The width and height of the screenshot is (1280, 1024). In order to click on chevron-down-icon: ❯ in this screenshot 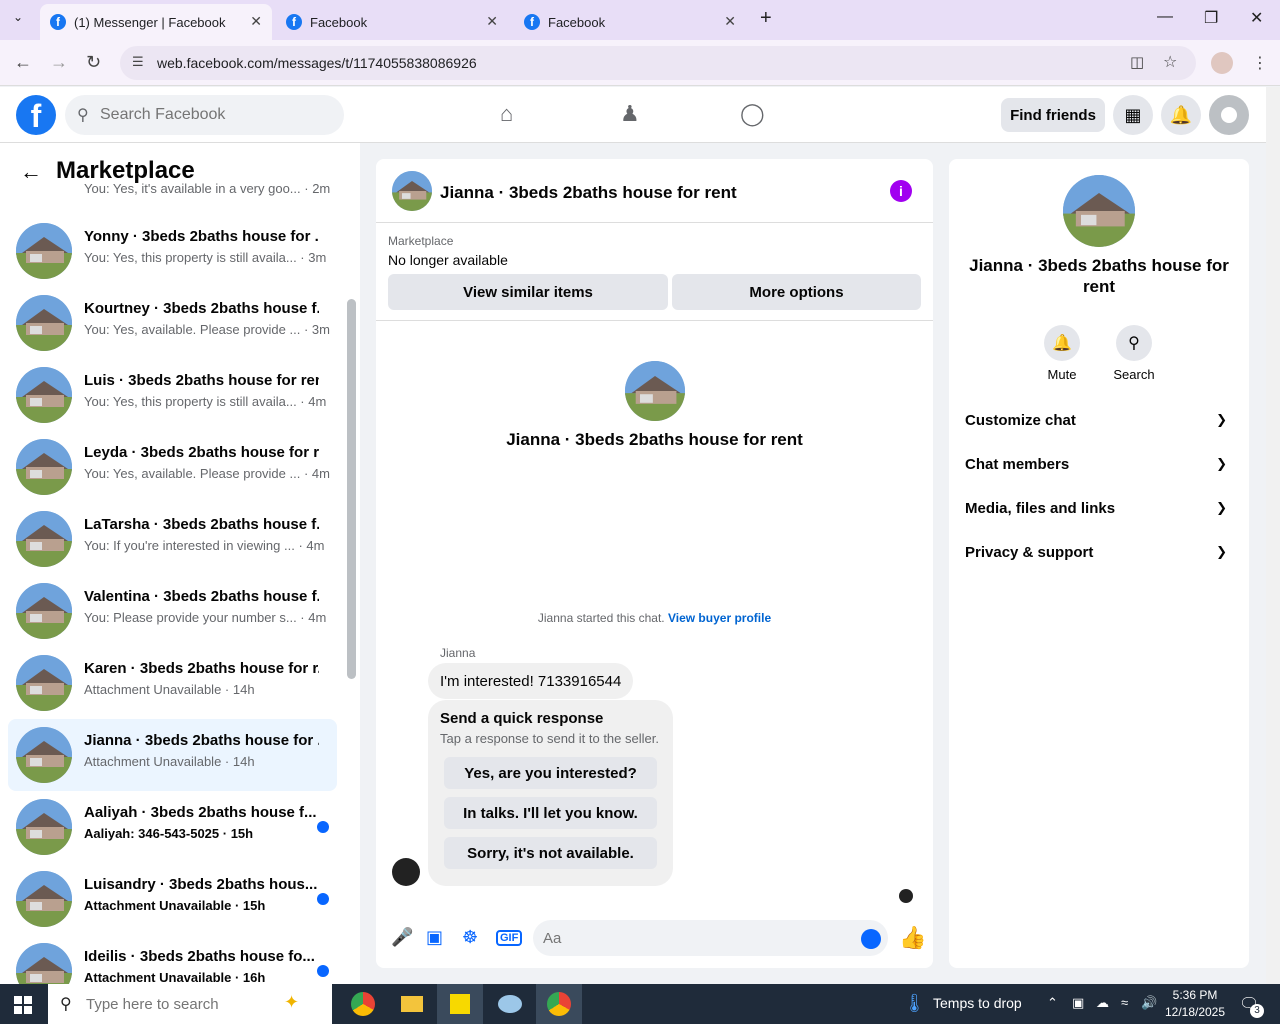, I will do `click(1221, 463)`.